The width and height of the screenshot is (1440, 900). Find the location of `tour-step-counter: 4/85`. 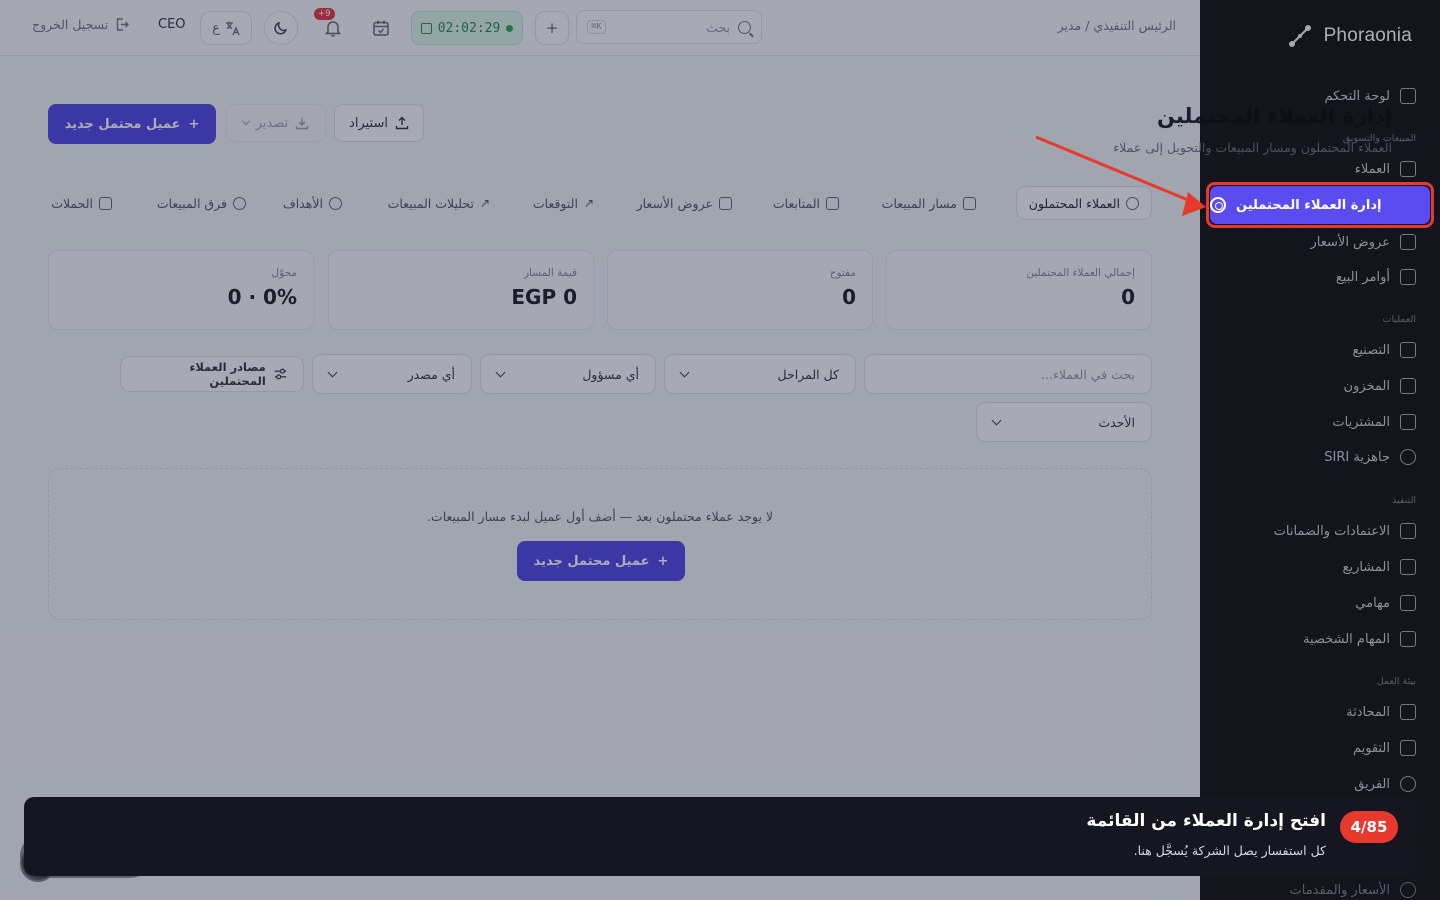

tour-step-counter: 4/85 is located at coordinates (1369, 827).